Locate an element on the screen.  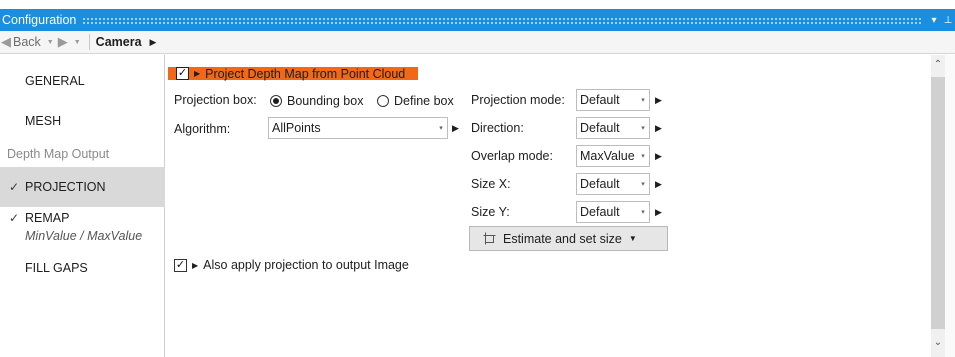
section-title: Project Depth Map from Point Cloud is located at coordinates (305, 73).